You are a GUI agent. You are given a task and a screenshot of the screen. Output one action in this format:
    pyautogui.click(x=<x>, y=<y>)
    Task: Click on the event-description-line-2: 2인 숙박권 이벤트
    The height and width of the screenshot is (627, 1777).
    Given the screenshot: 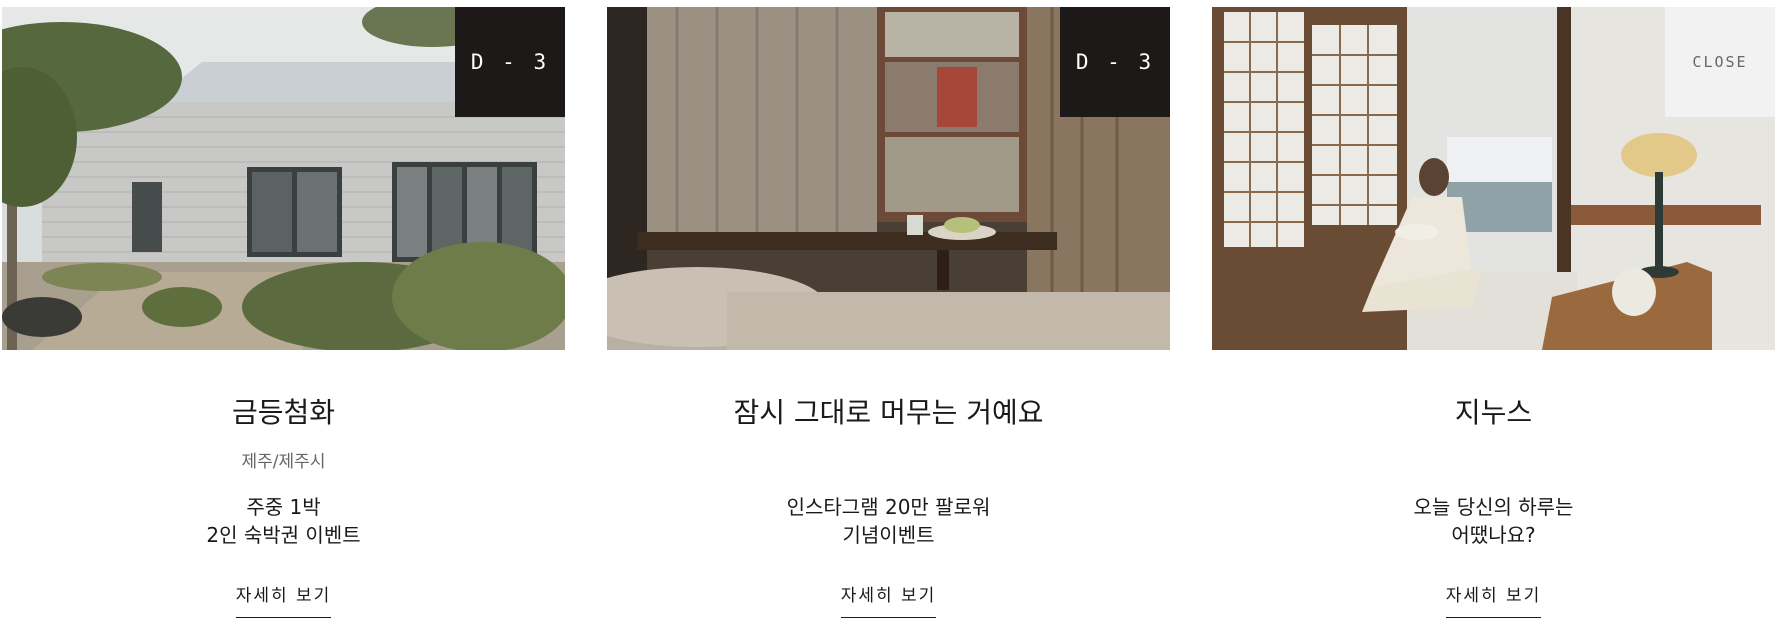 What is the action you would take?
    pyautogui.click(x=283, y=535)
    